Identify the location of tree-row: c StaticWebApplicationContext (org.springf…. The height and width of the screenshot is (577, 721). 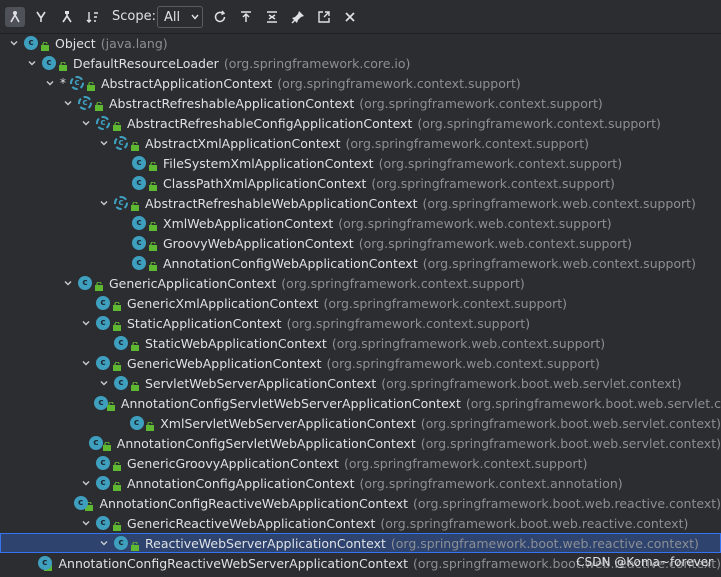
(360, 343).